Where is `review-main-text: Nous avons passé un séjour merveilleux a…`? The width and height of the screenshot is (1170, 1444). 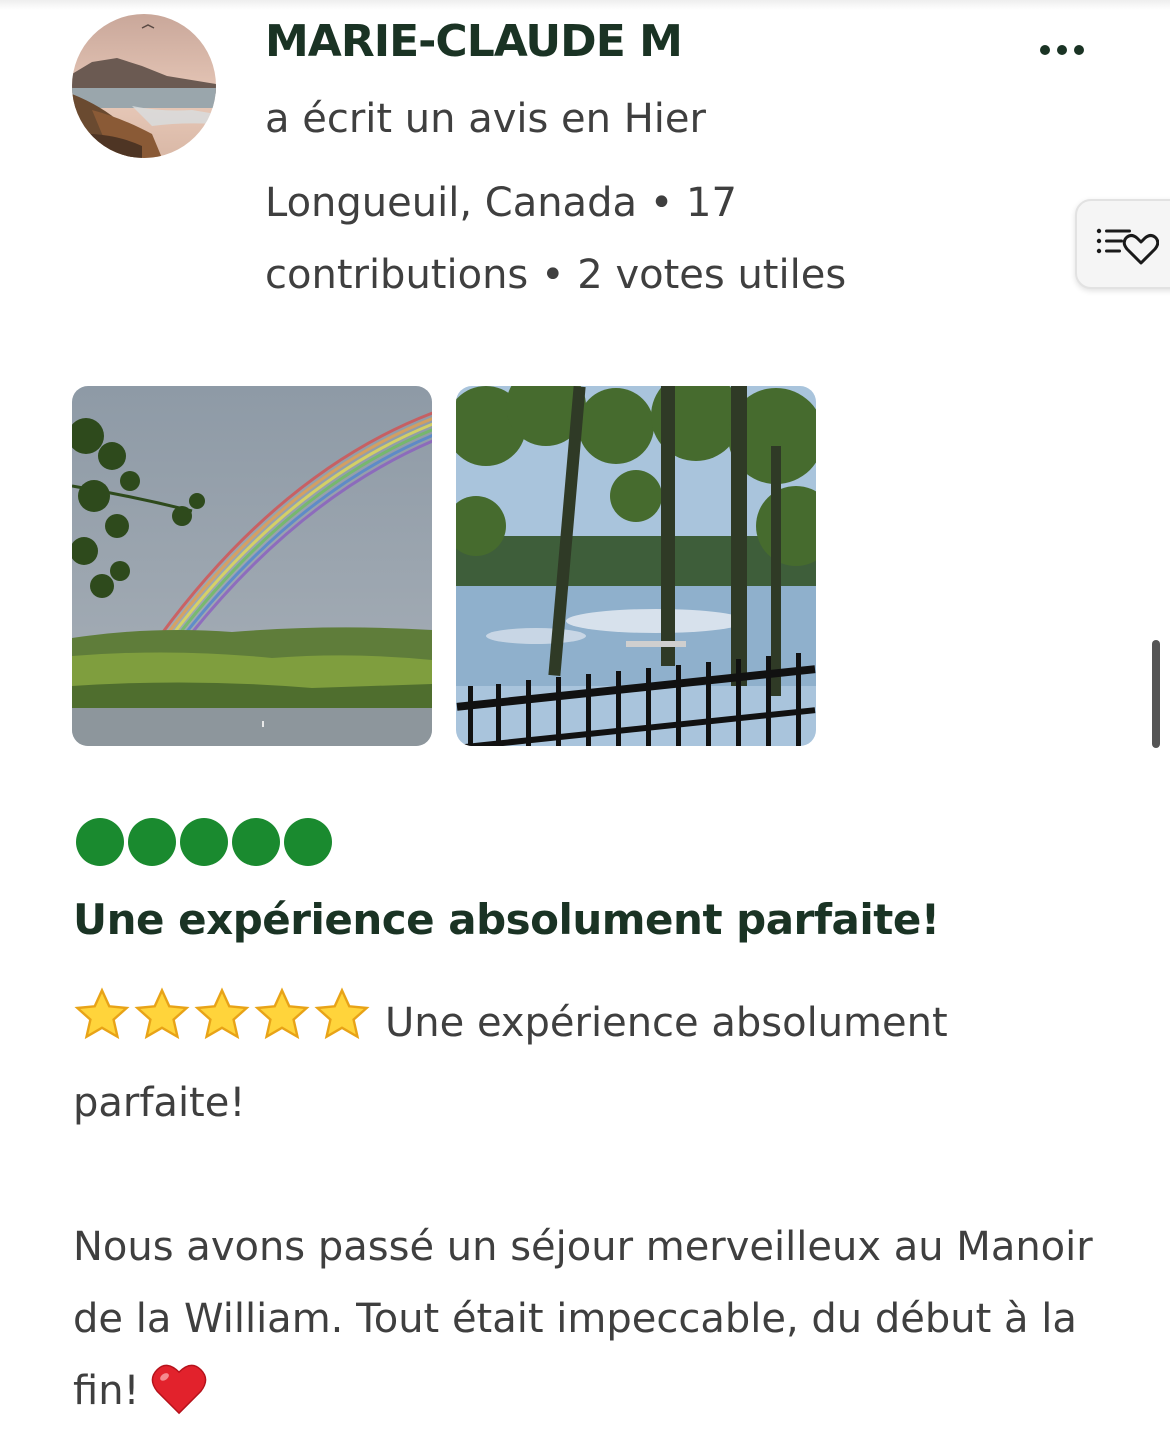
review-main-text: Nous avons passé un séjour merveilleux a… is located at coordinates (583, 1319).